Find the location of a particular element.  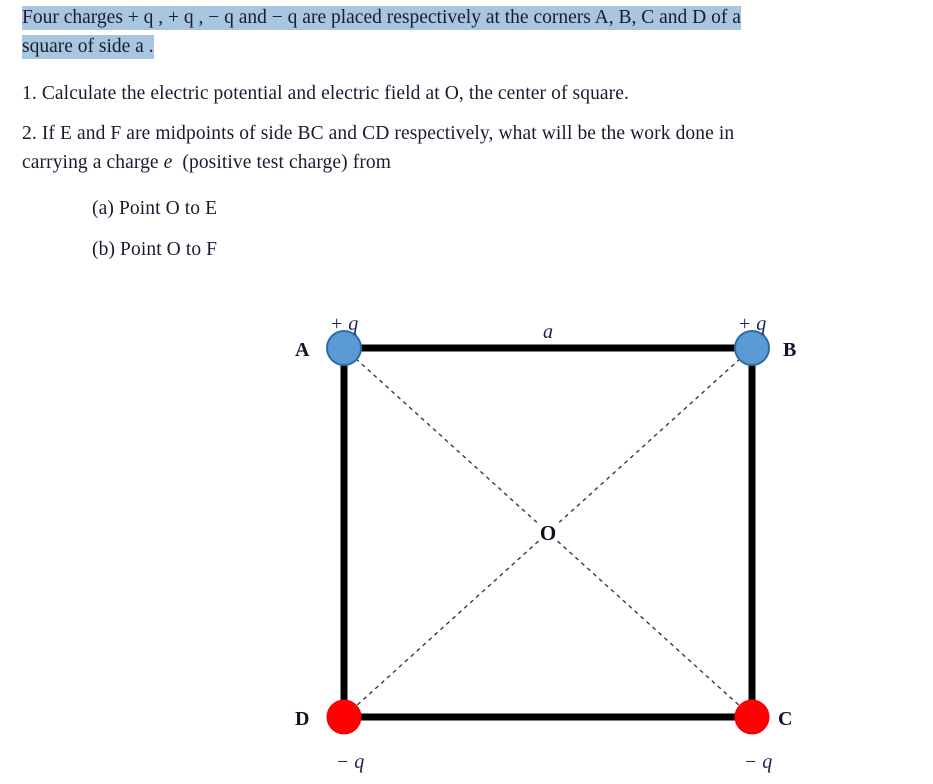

sub-item-a-body: Point O to E is located at coordinates (168, 208).